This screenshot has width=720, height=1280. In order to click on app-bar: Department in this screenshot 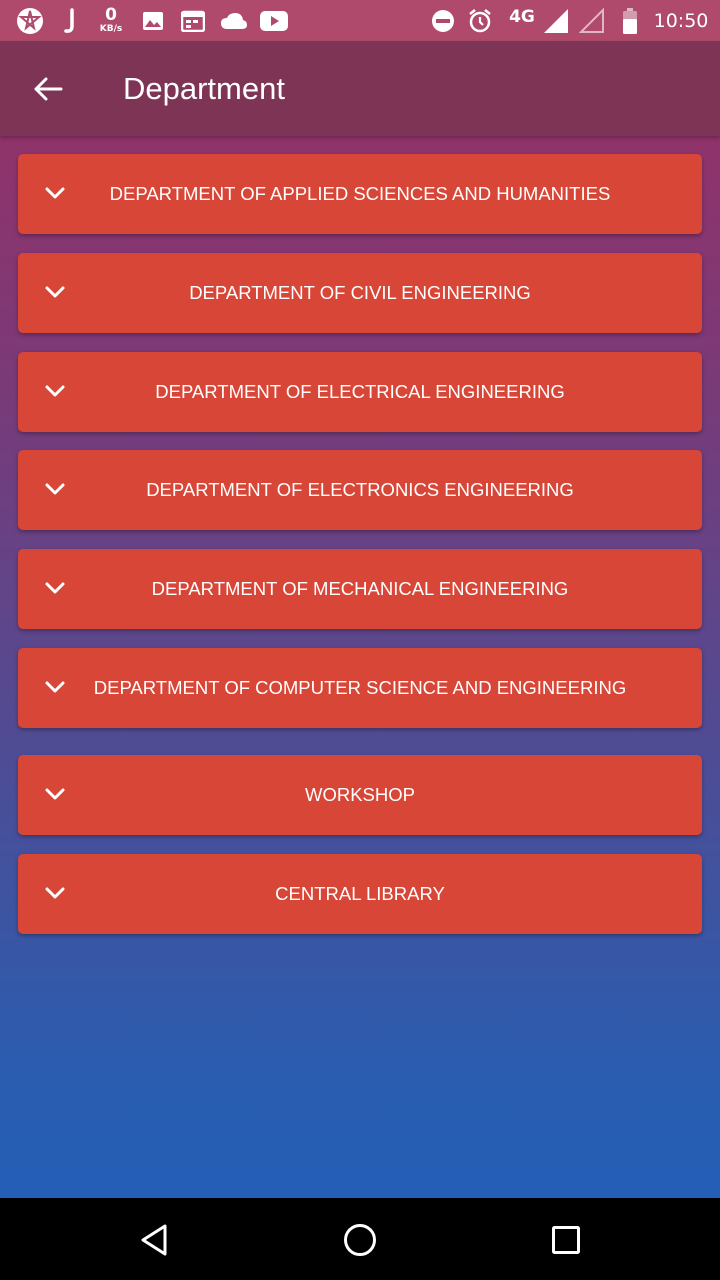, I will do `click(360, 88)`.